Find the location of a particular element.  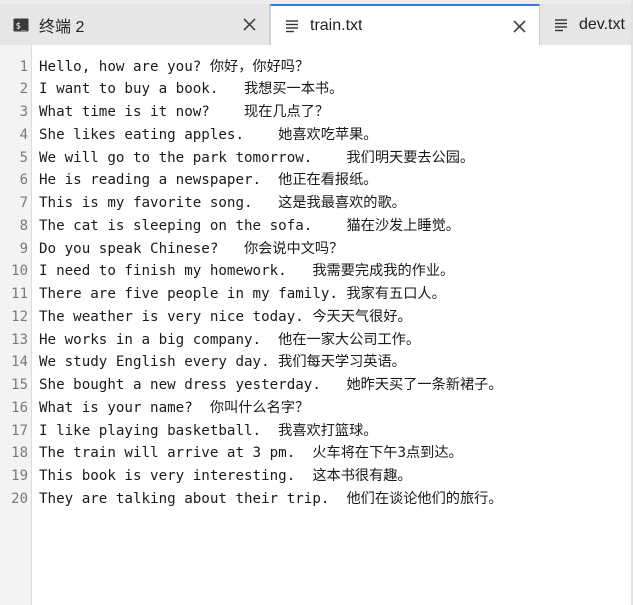

line-number: 16 is located at coordinates (19, 407).